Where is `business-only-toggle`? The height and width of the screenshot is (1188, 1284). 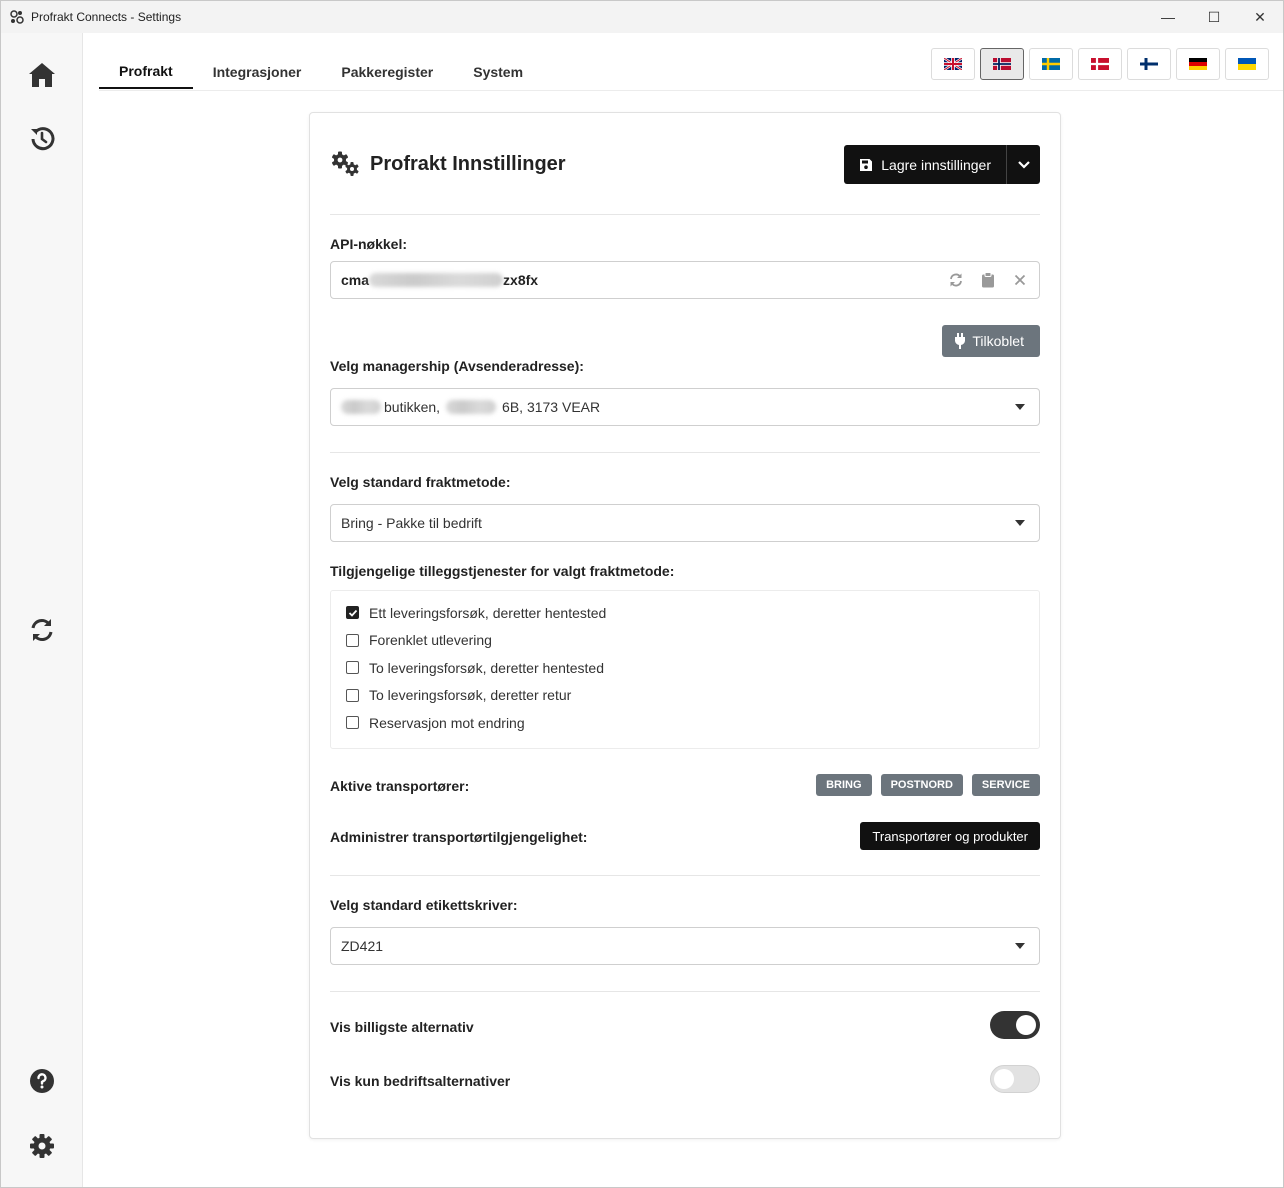 business-only-toggle is located at coordinates (1015, 1079).